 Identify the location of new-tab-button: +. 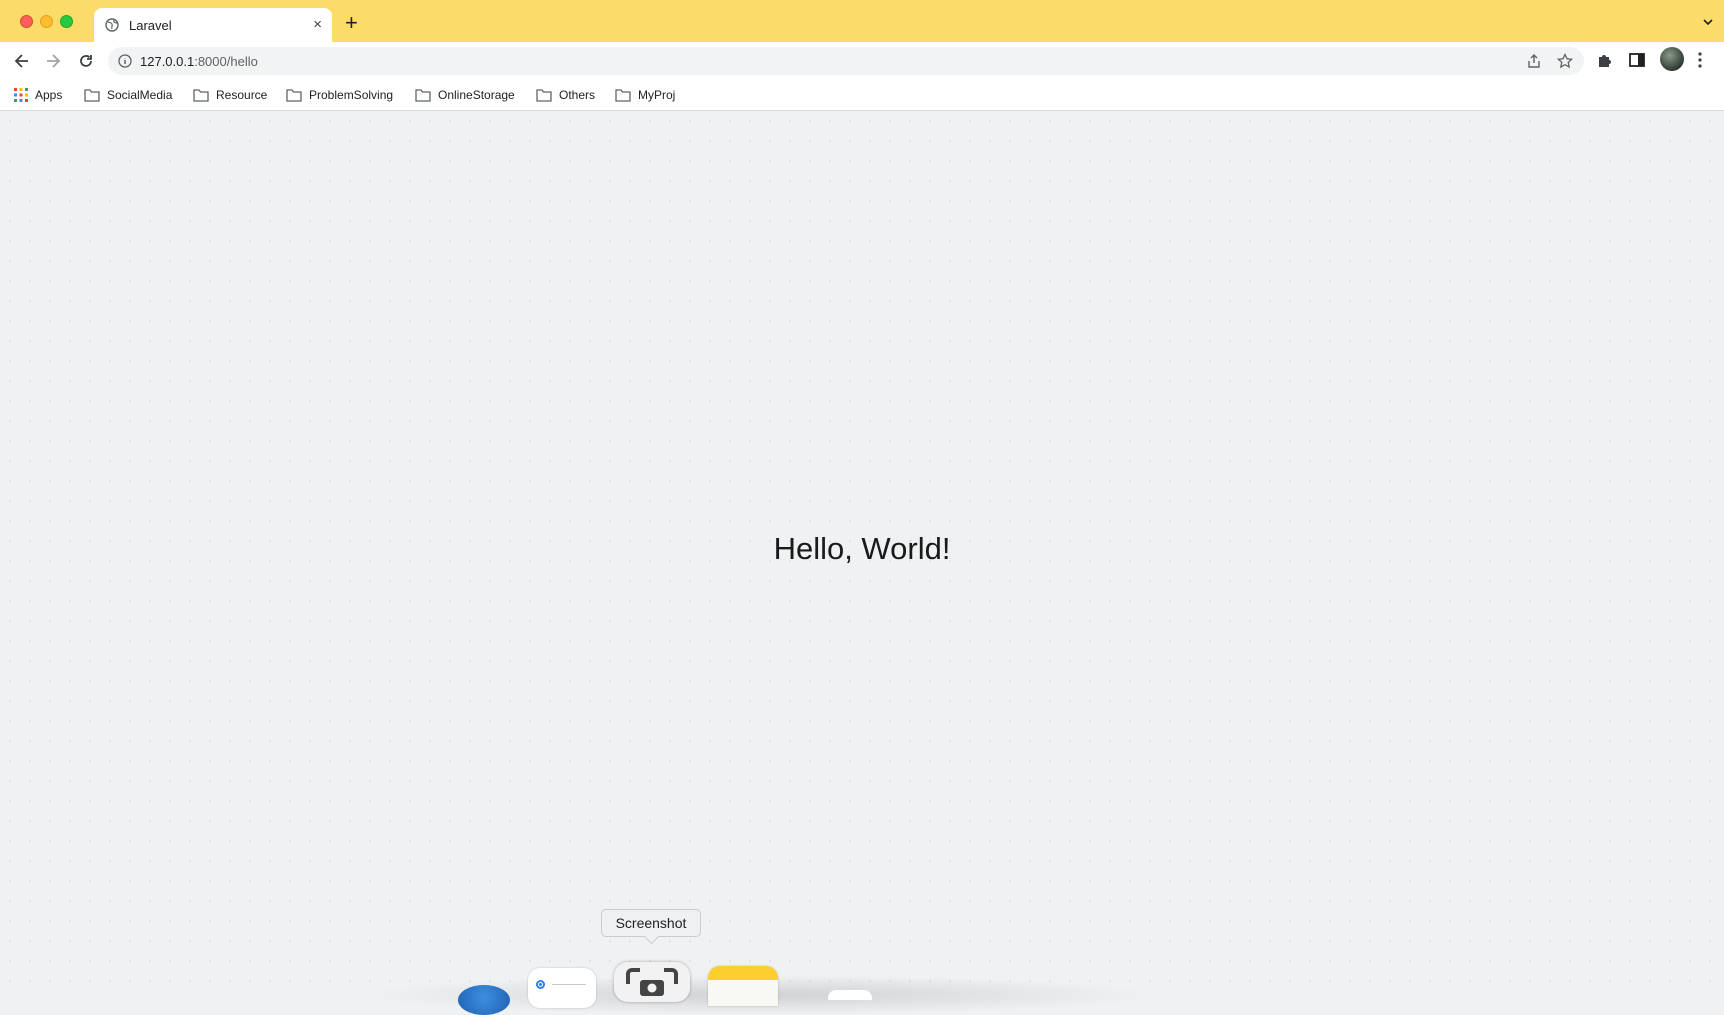
(351, 23).